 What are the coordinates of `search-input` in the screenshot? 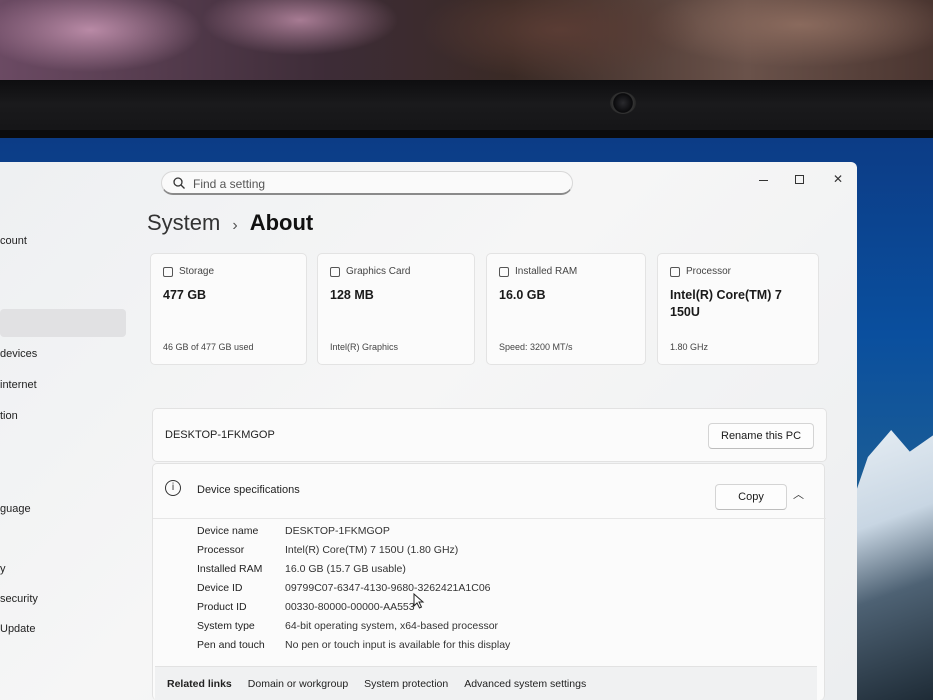 It's located at (373, 184).